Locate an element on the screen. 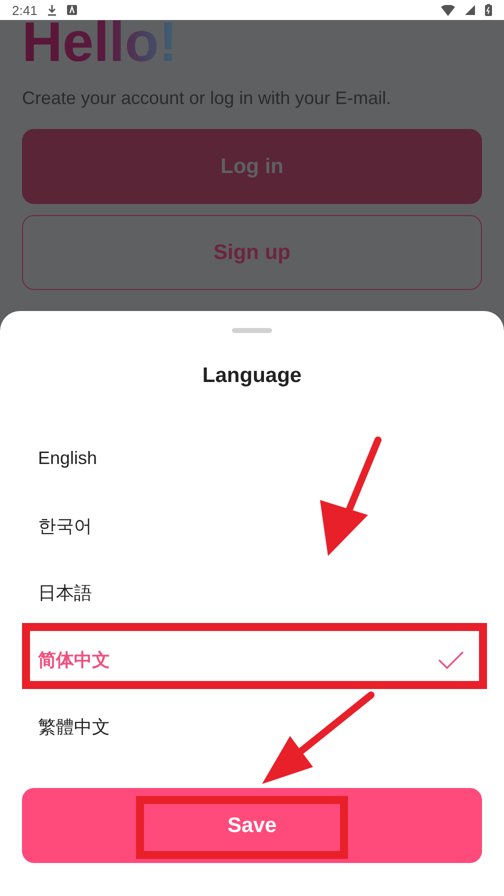  language-option: 한국어 is located at coordinates (252, 525).